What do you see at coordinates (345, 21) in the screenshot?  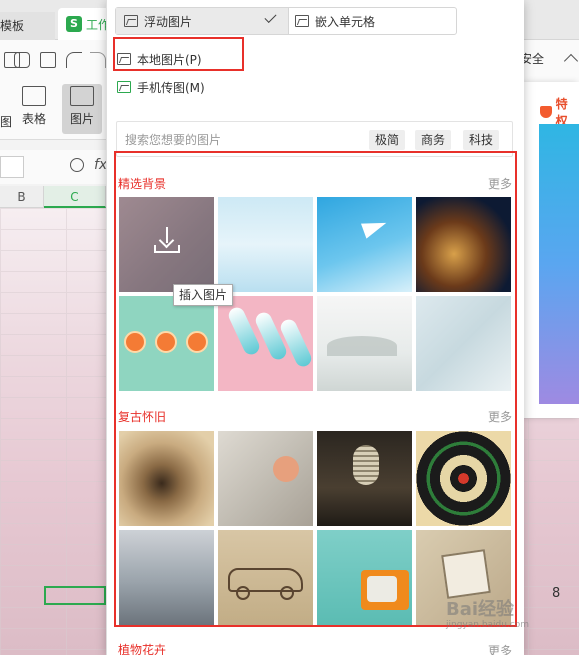 I see `embed-cell-label: 嵌入单元格` at bounding box center [345, 21].